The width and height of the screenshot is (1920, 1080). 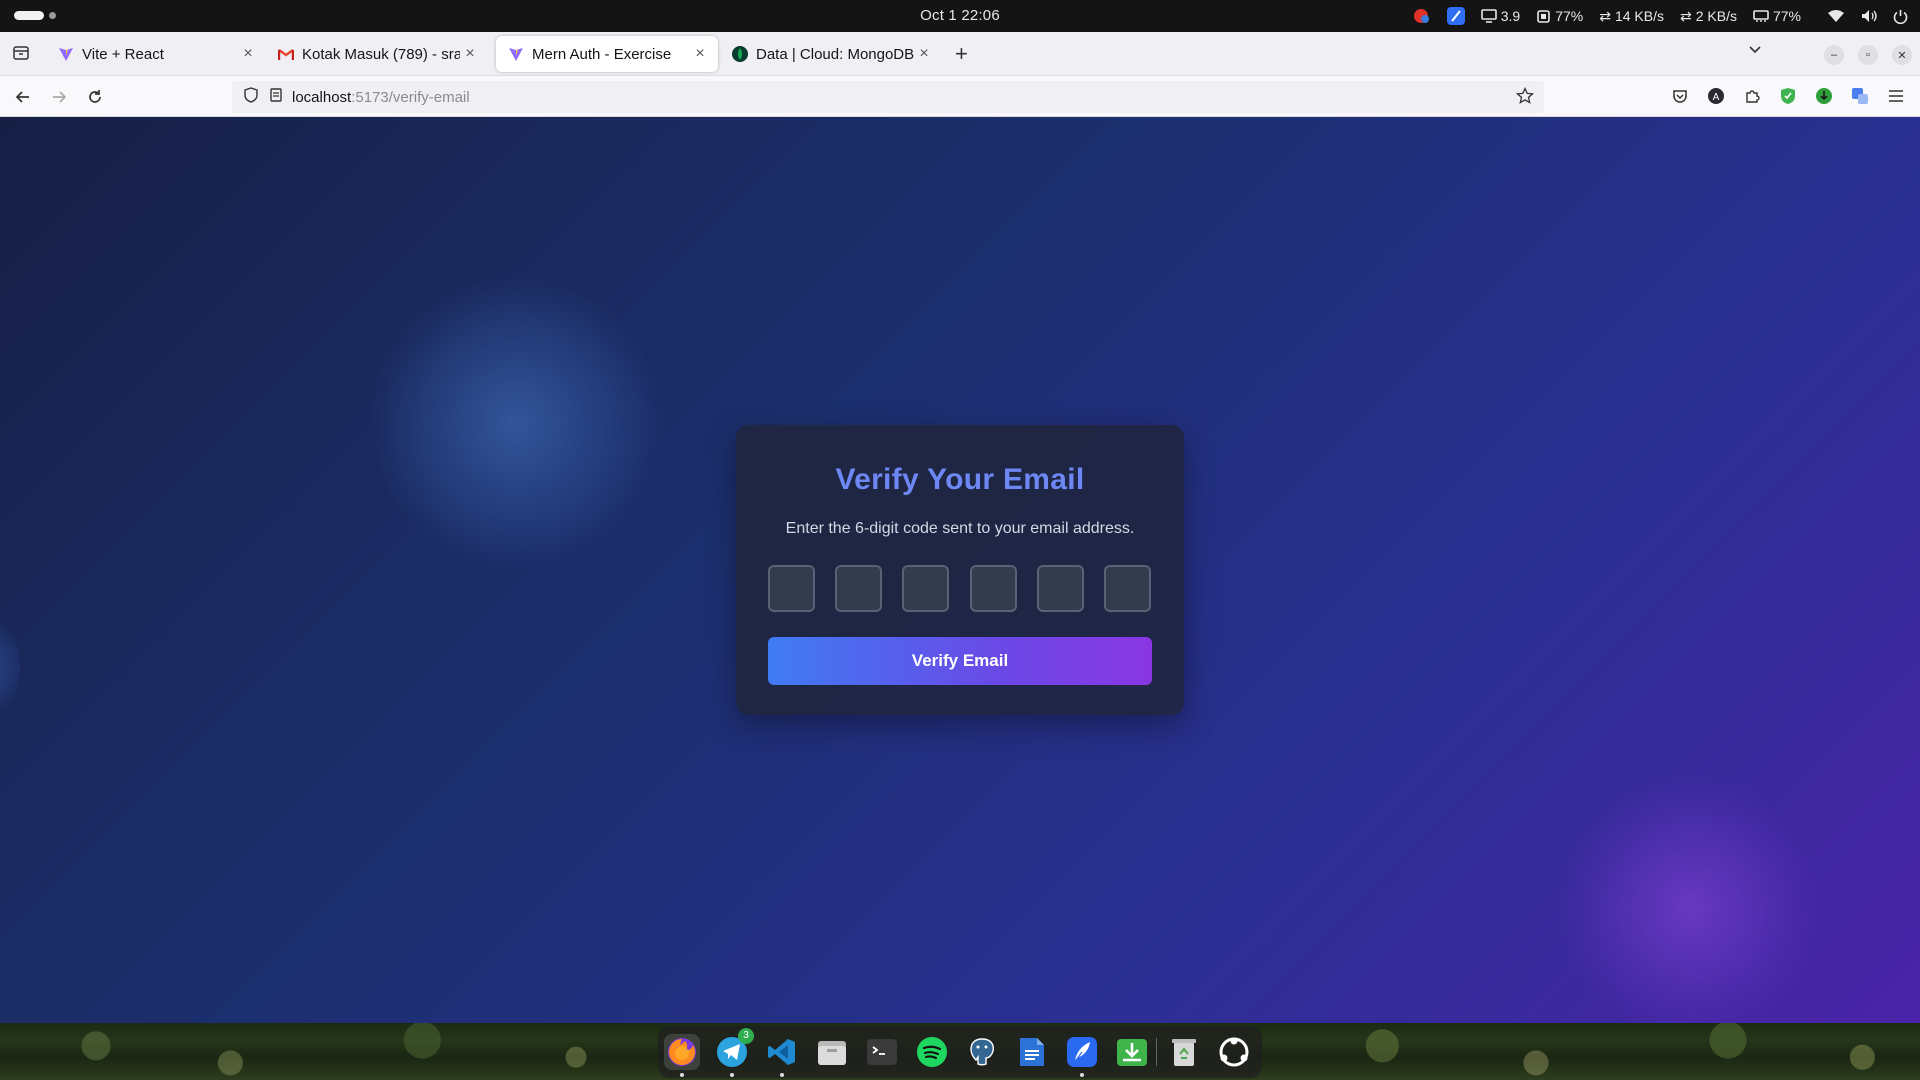 What do you see at coordinates (960, 588) in the screenshot?
I see `verification-code-inputs` at bounding box center [960, 588].